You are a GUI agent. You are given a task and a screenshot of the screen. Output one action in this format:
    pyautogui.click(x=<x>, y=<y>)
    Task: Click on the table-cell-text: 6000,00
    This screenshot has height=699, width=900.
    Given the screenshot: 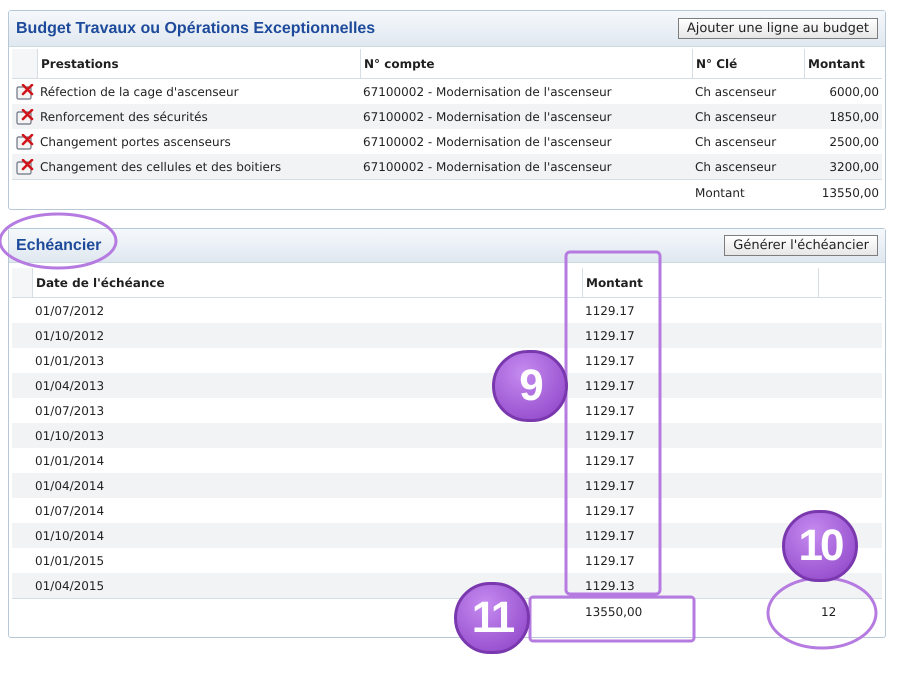 What is the action you would take?
    pyautogui.click(x=854, y=92)
    